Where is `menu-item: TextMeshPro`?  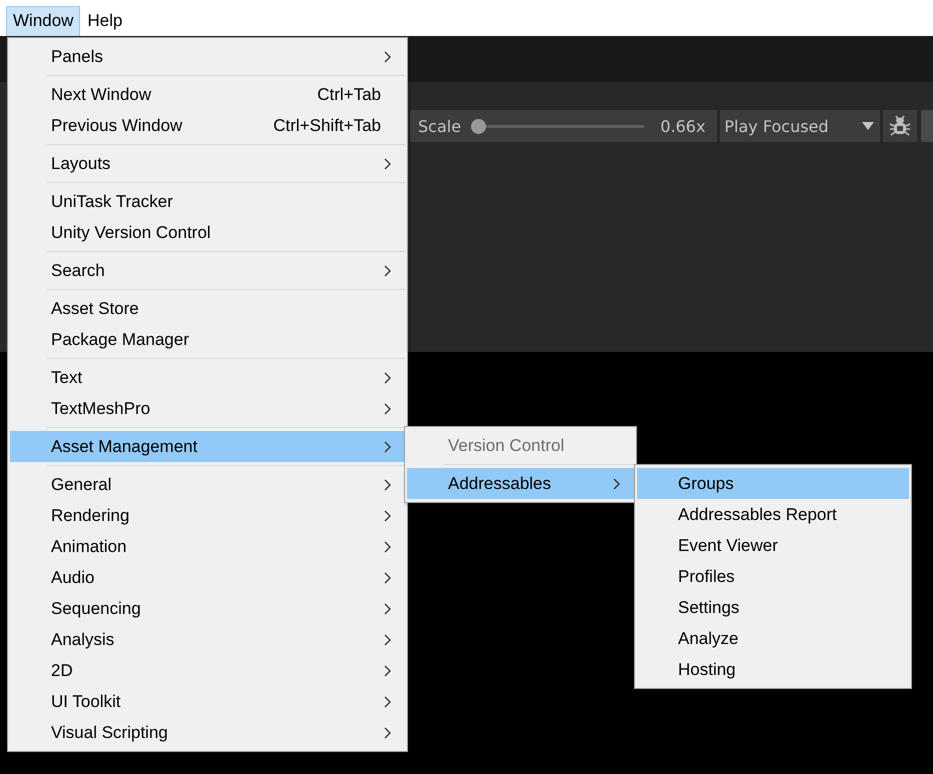 menu-item: TextMeshPro is located at coordinates (207, 408).